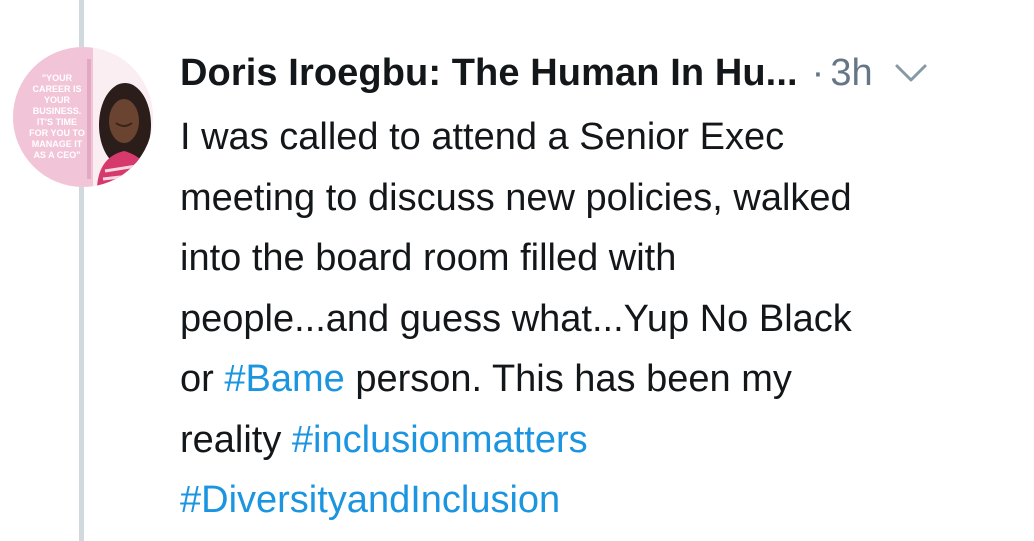 This screenshot has width=1034, height=541. Describe the element at coordinates (600, 440) in the screenshot. I see `tweet-text-line: reality #inclusionmatters` at that location.